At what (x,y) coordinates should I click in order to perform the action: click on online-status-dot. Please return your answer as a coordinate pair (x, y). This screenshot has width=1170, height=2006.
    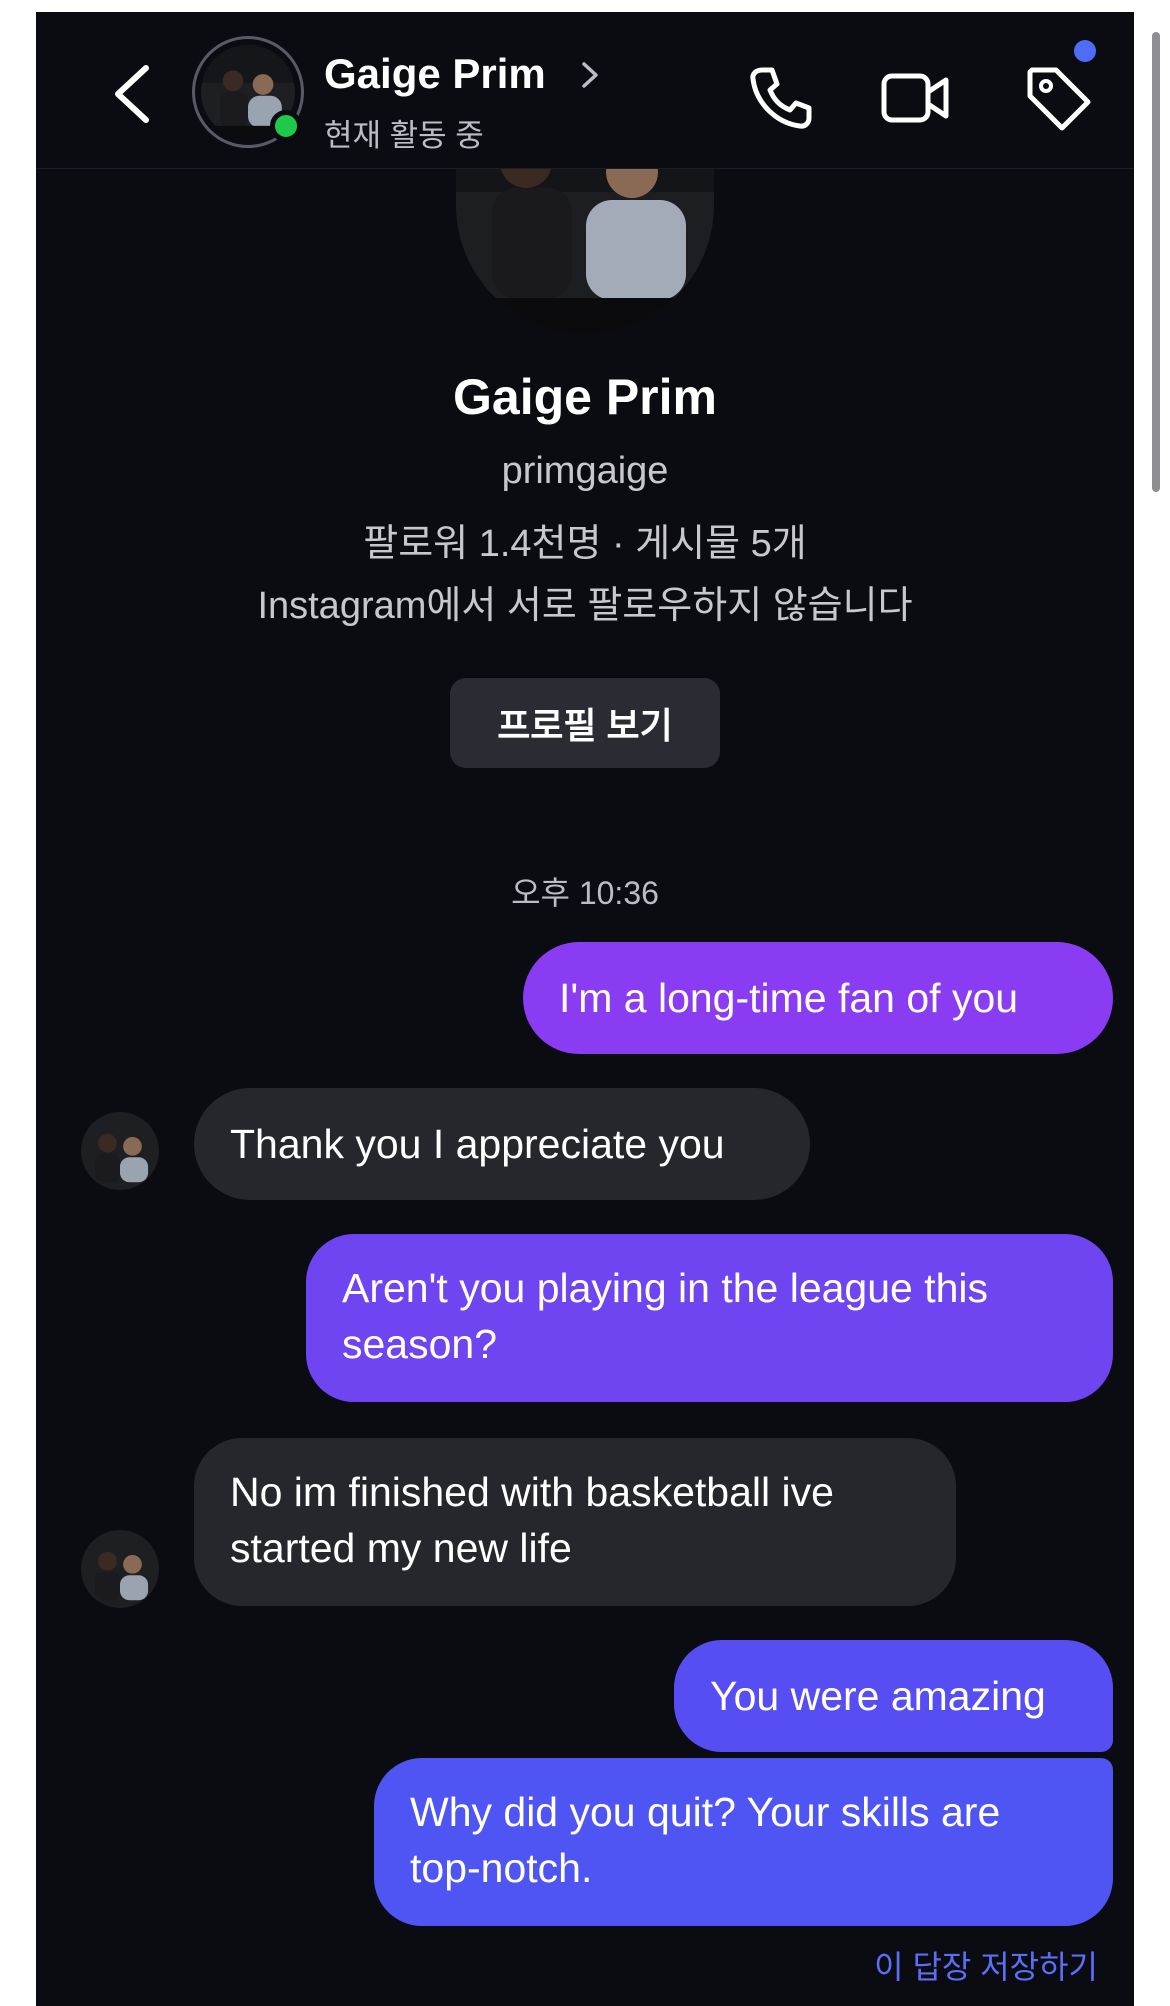
    Looking at the image, I should click on (286, 126).